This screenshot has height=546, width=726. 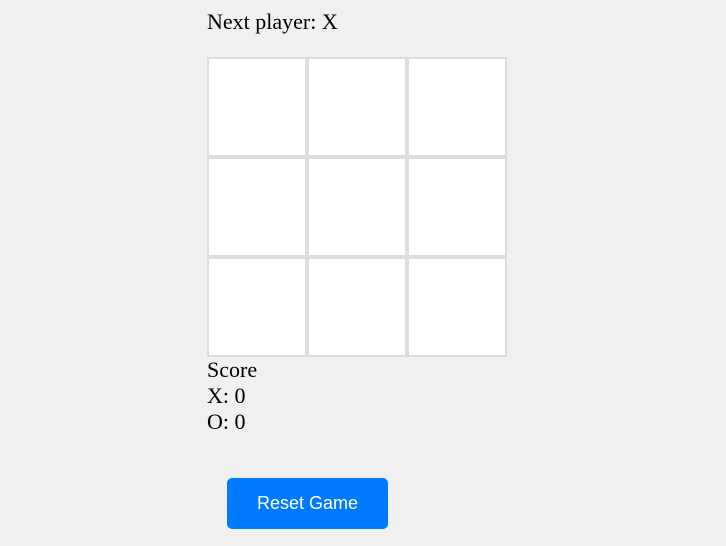 I want to click on score-x: X: 0, so click(x=226, y=395).